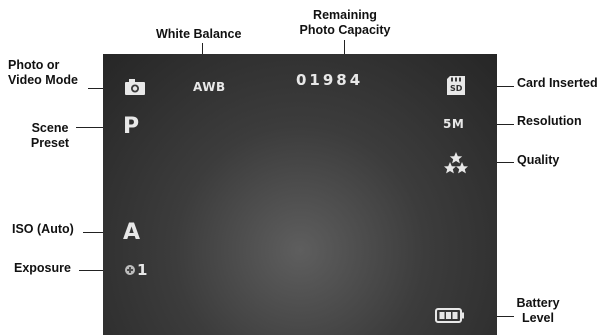  I want to click on sd-card-label: SD, so click(456, 88).